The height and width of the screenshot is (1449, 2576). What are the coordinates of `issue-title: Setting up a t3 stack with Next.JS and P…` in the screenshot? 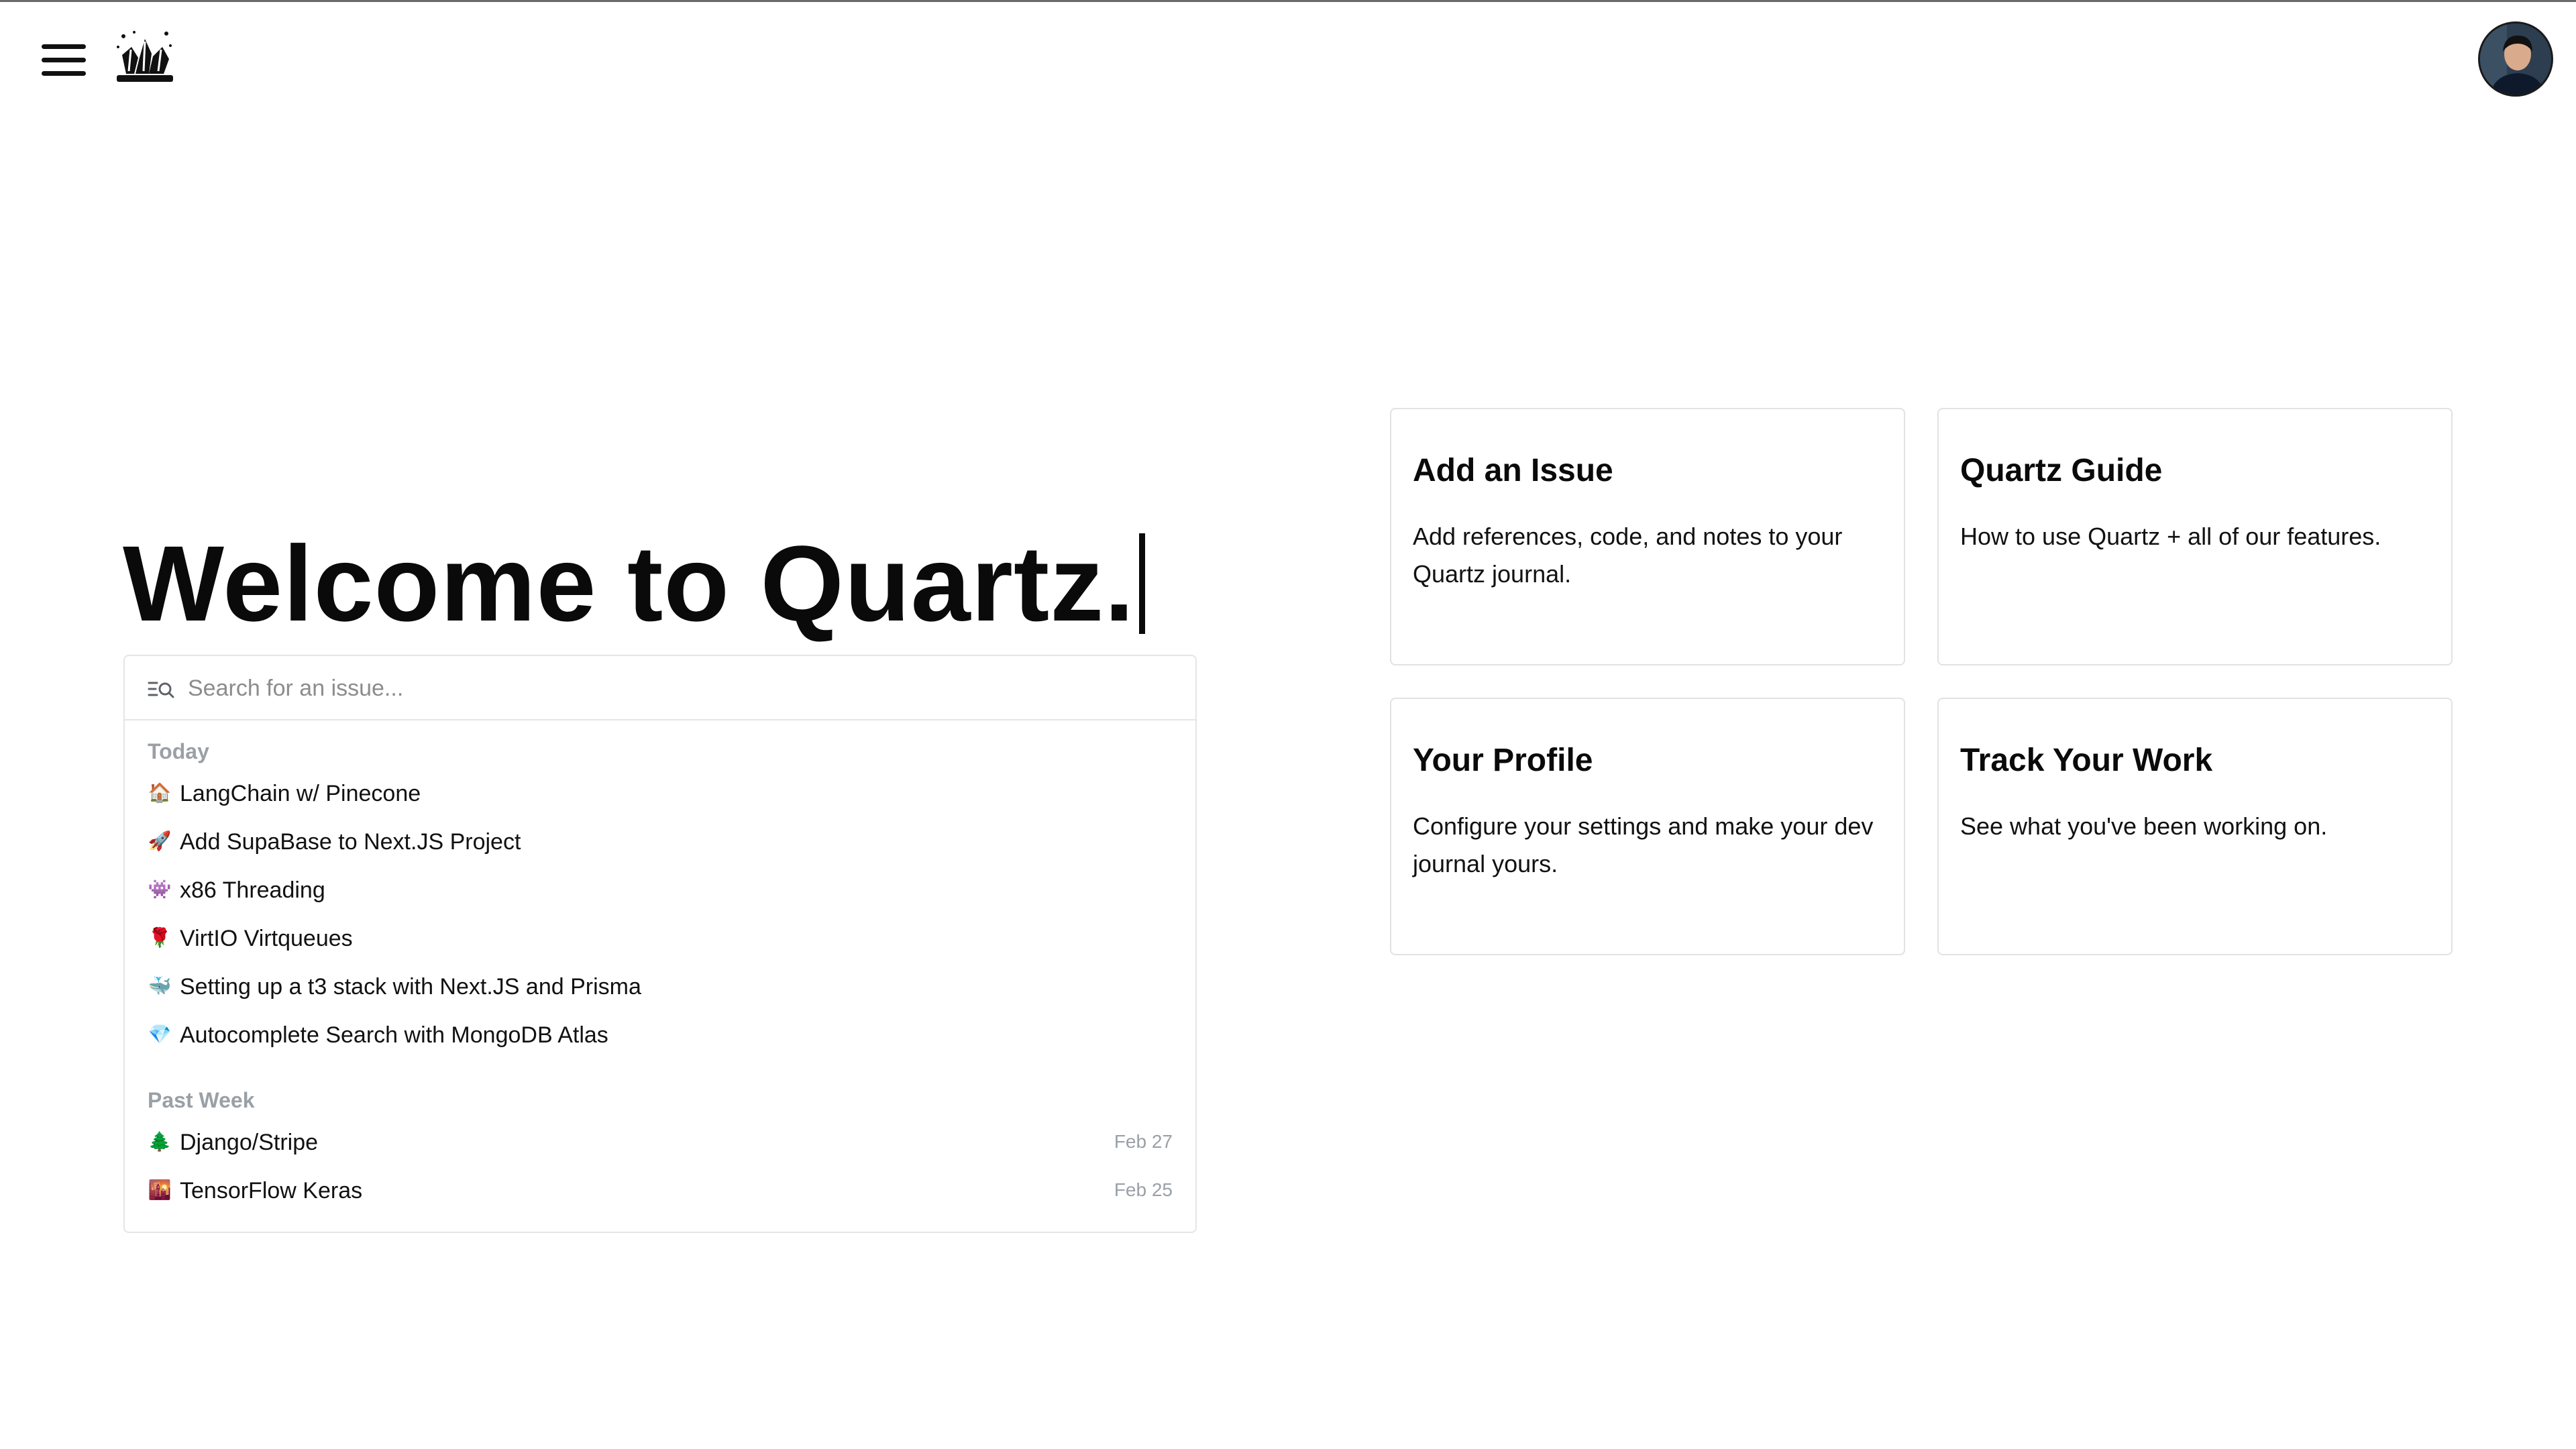 It's located at (410, 987).